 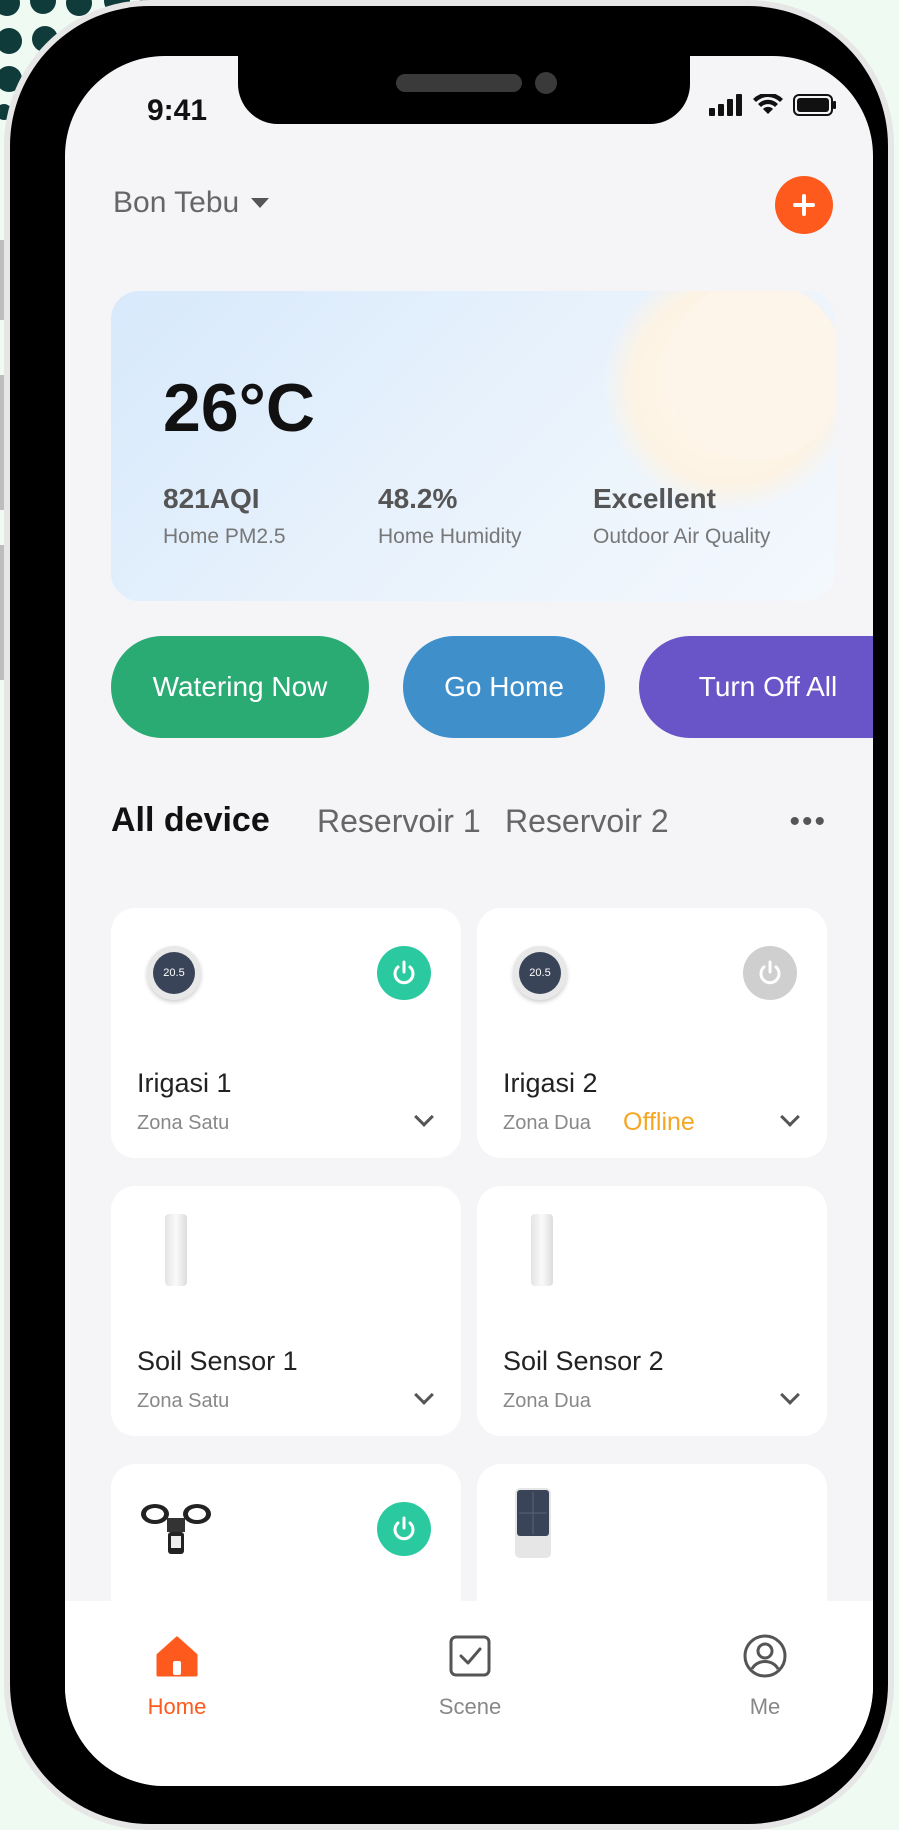 What do you see at coordinates (399, 821) in the screenshot?
I see `tab-reservoir-1: Reservoir 1` at bounding box center [399, 821].